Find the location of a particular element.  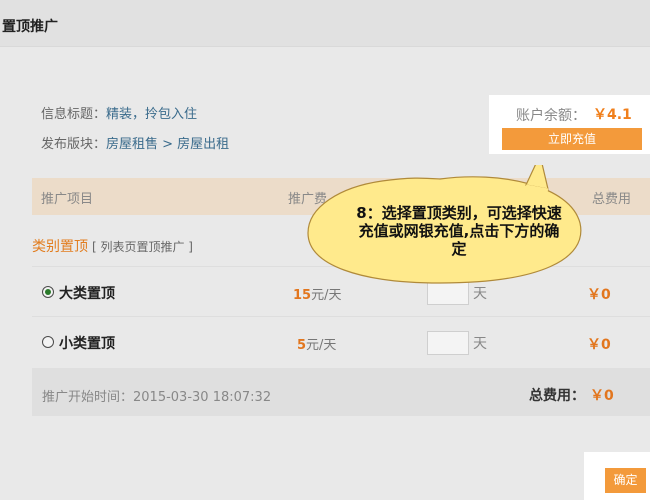

callout-line-2: 充值或网银充值,点击下方的确 is located at coordinates (459, 231).